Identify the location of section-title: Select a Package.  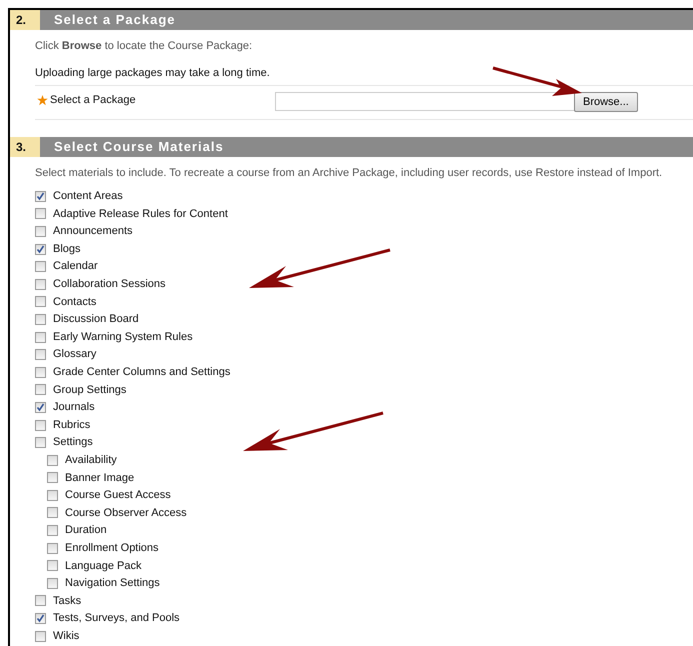
(366, 20).